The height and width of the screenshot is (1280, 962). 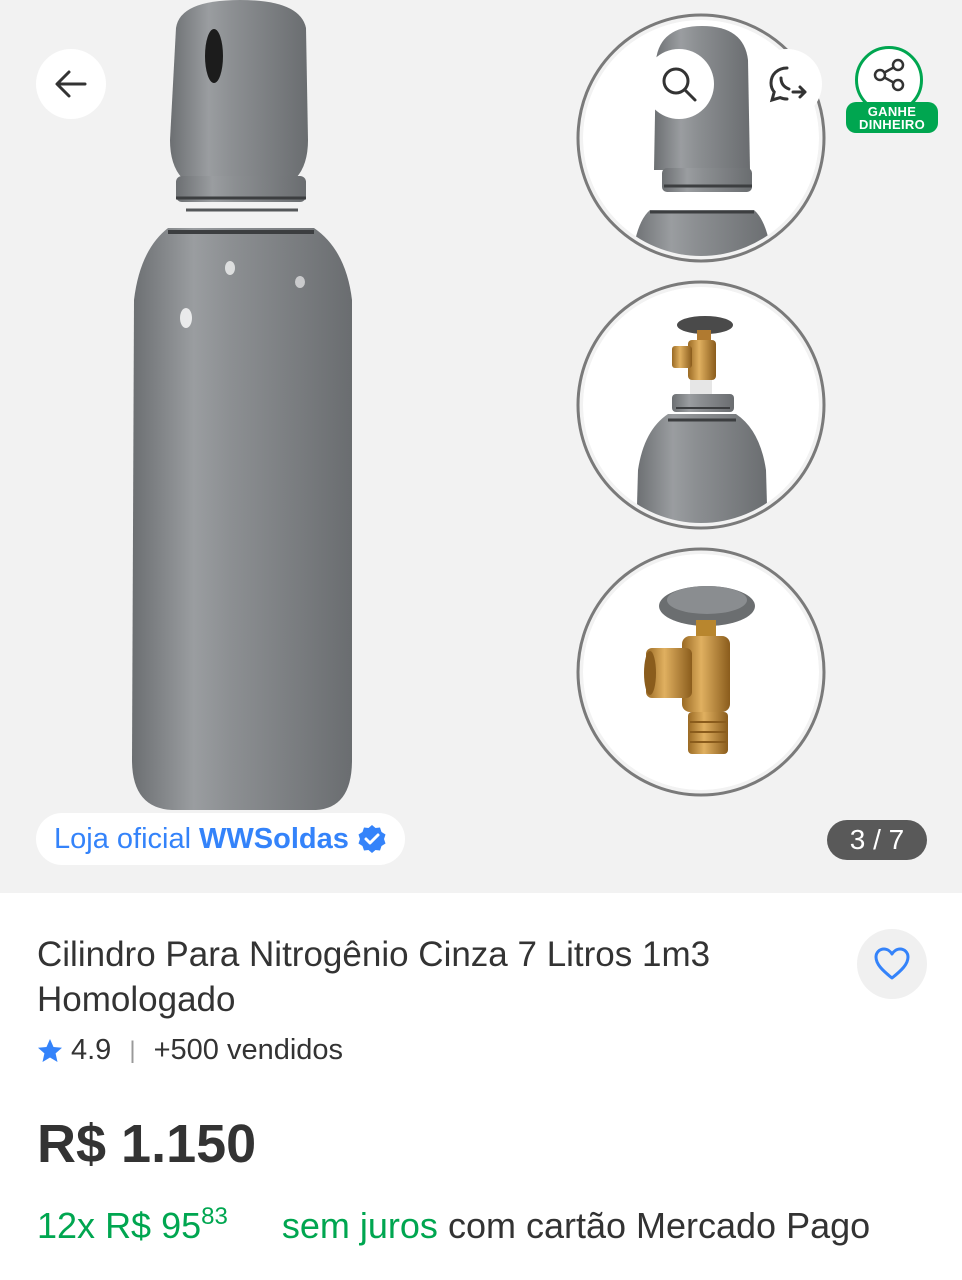 I want to click on search-icon, so click(x=679, y=84).